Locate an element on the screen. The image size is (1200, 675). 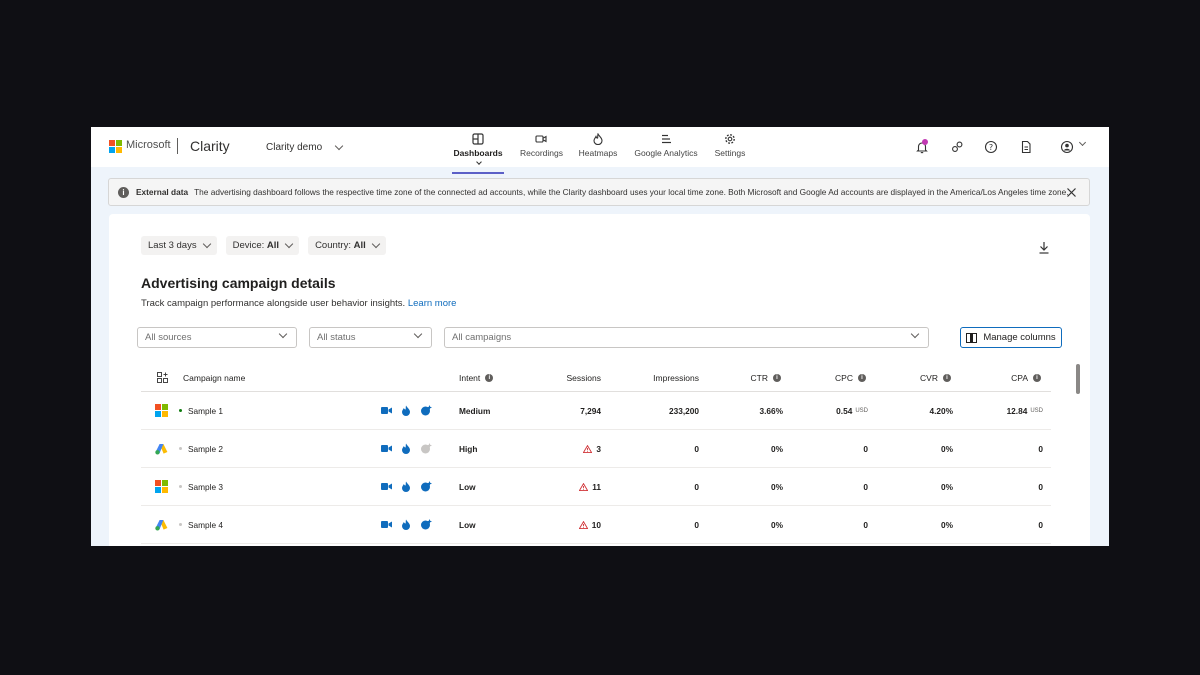
help-icon: ? is located at coordinates (991, 147).